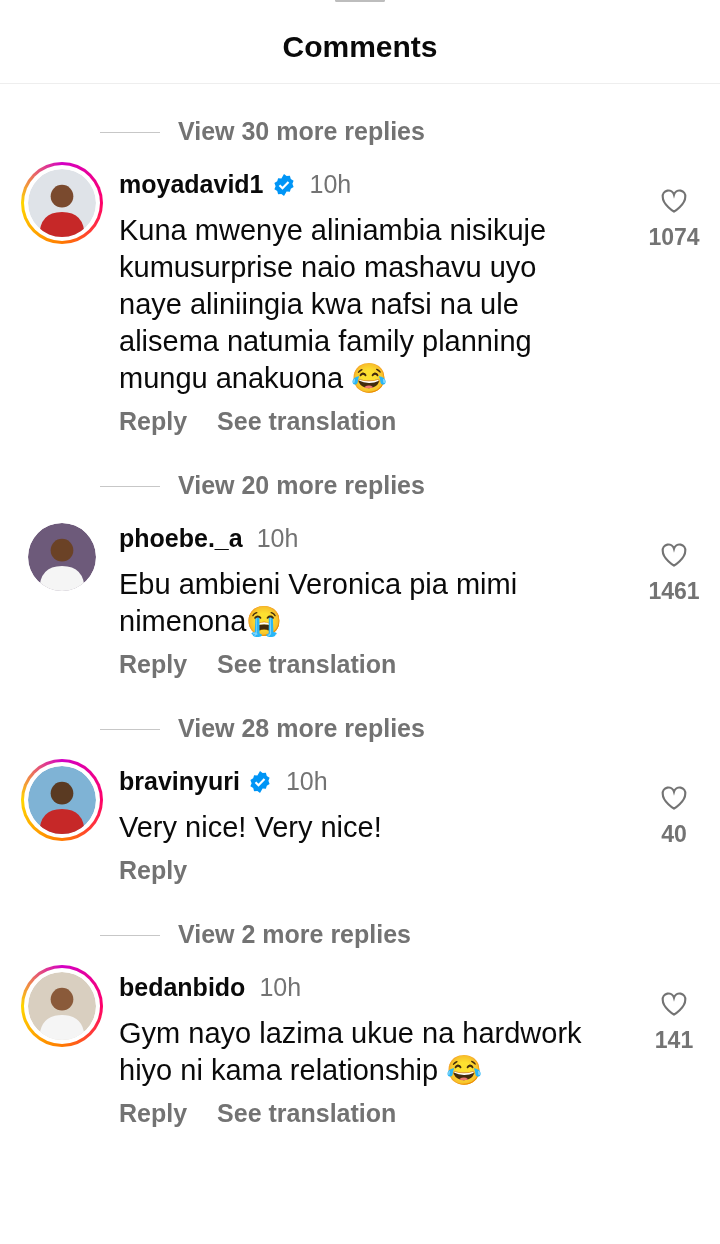 This screenshot has width=720, height=1244. What do you see at coordinates (351, 1051) in the screenshot?
I see `comment-text: Gym nayo lazima ukue na hardwork hiyo ni kama relationship 😂` at bounding box center [351, 1051].